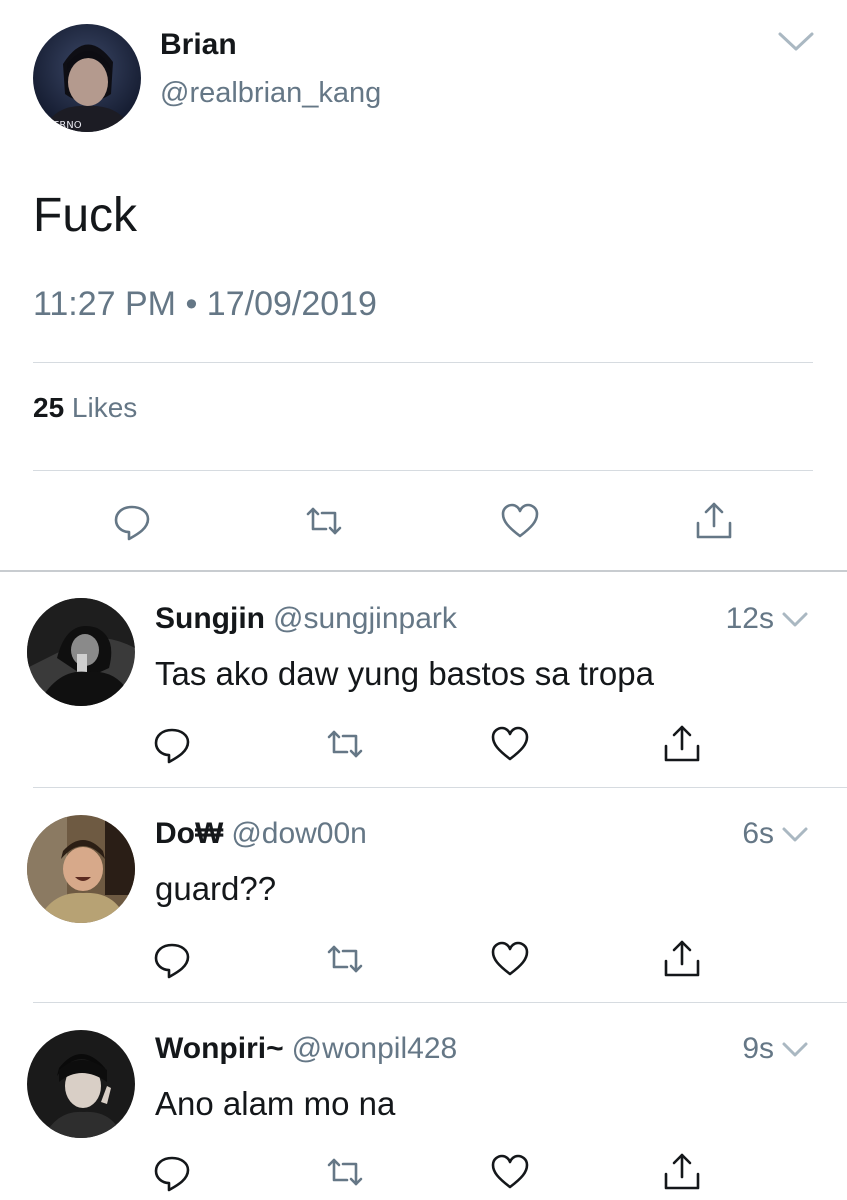 This screenshot has height=1200, width=847. What do you see at coordinates (749, 618) in the screenshot?
I see `reply-time: 12s` at bounding box center [749, 618].